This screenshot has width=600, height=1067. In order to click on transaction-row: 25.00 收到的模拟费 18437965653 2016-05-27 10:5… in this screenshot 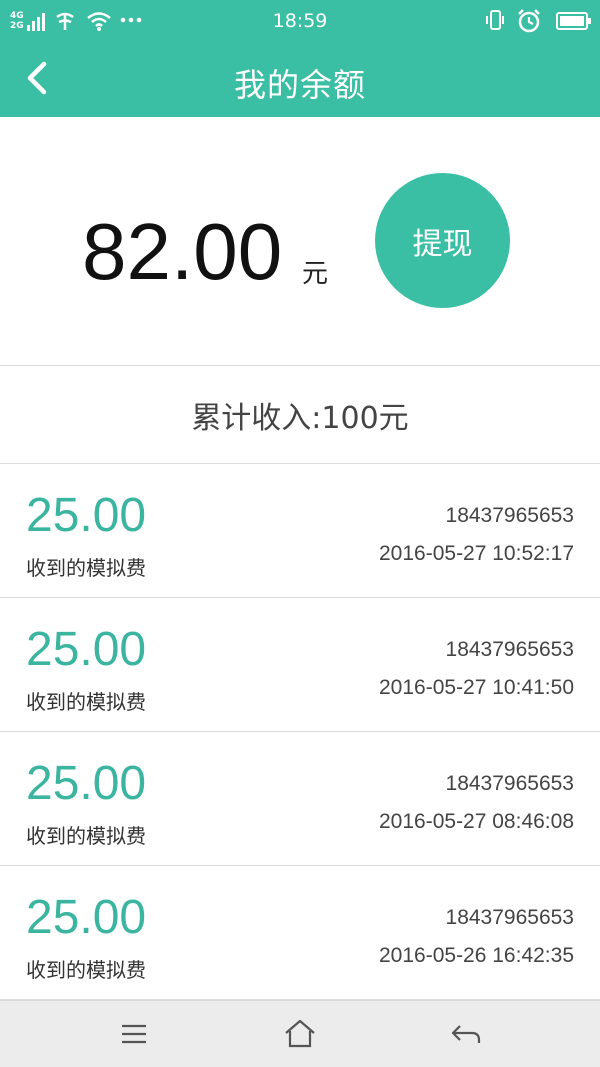, I will do `click(300, 531)`.